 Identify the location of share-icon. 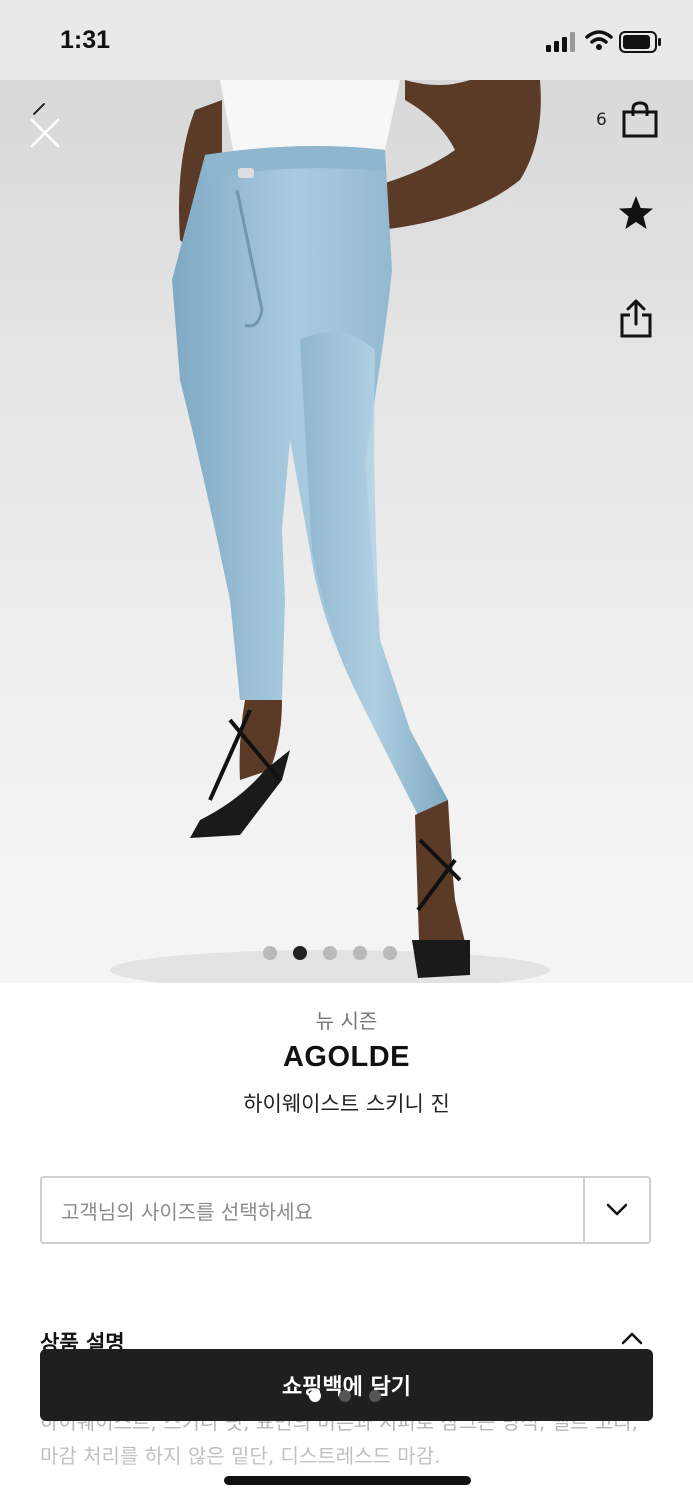
(636, 318).